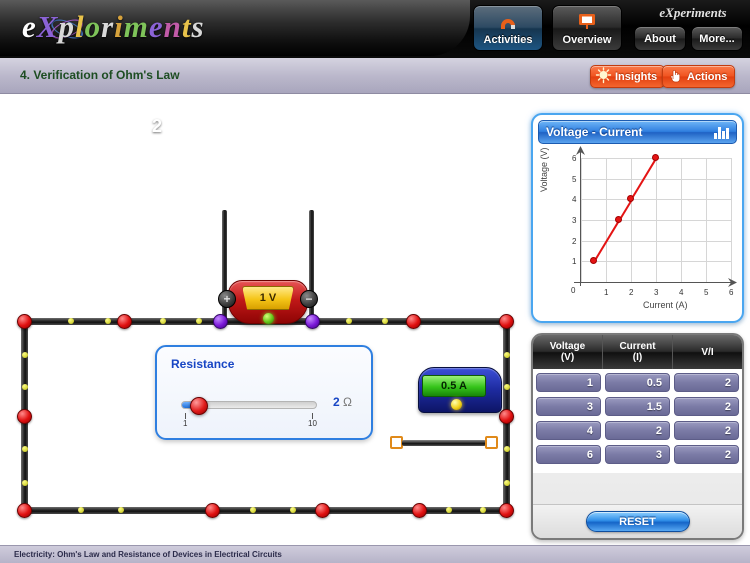 The image size is (750, 563). I want to click on slider-max-label: 10, so click(312, 423).